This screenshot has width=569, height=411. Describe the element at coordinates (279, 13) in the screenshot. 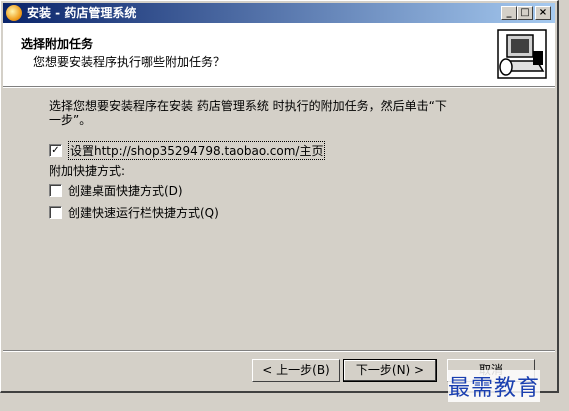

I see `title-bar: 安装 - 药店管理系统 _ □ ×` at that location.